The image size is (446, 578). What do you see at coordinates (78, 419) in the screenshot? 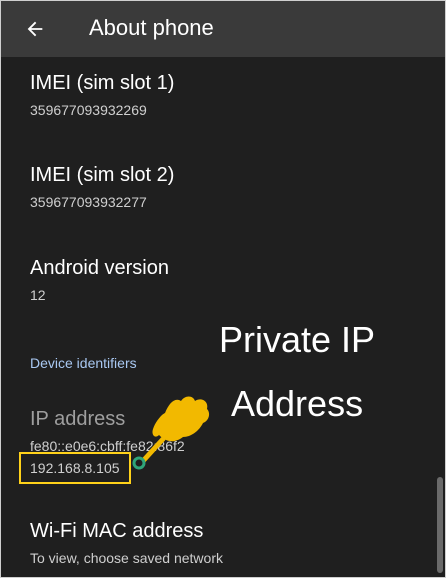
I see `ip-address-title: IP address` at bounding box center [78, 419].